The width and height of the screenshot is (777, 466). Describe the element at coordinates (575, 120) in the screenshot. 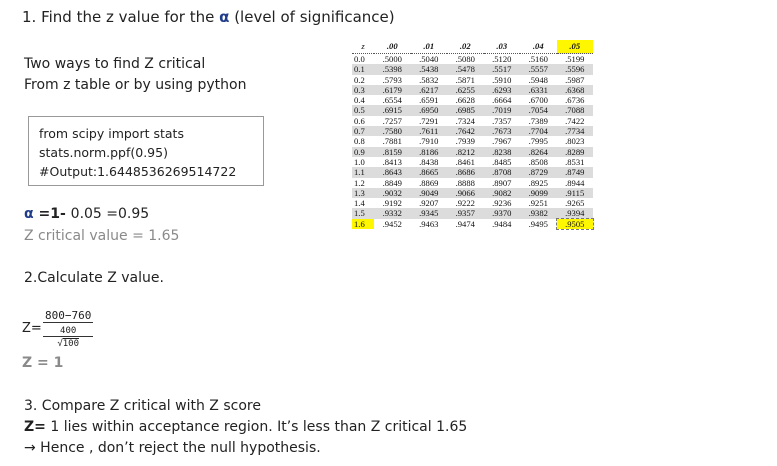

I see `z-table-cell: .7422` at that location.